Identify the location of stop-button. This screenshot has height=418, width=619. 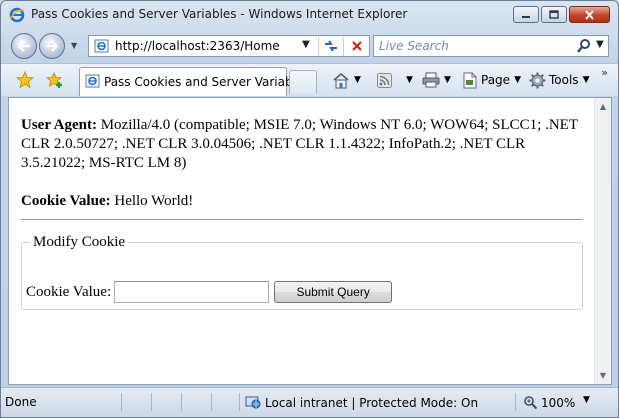
(356, 46).